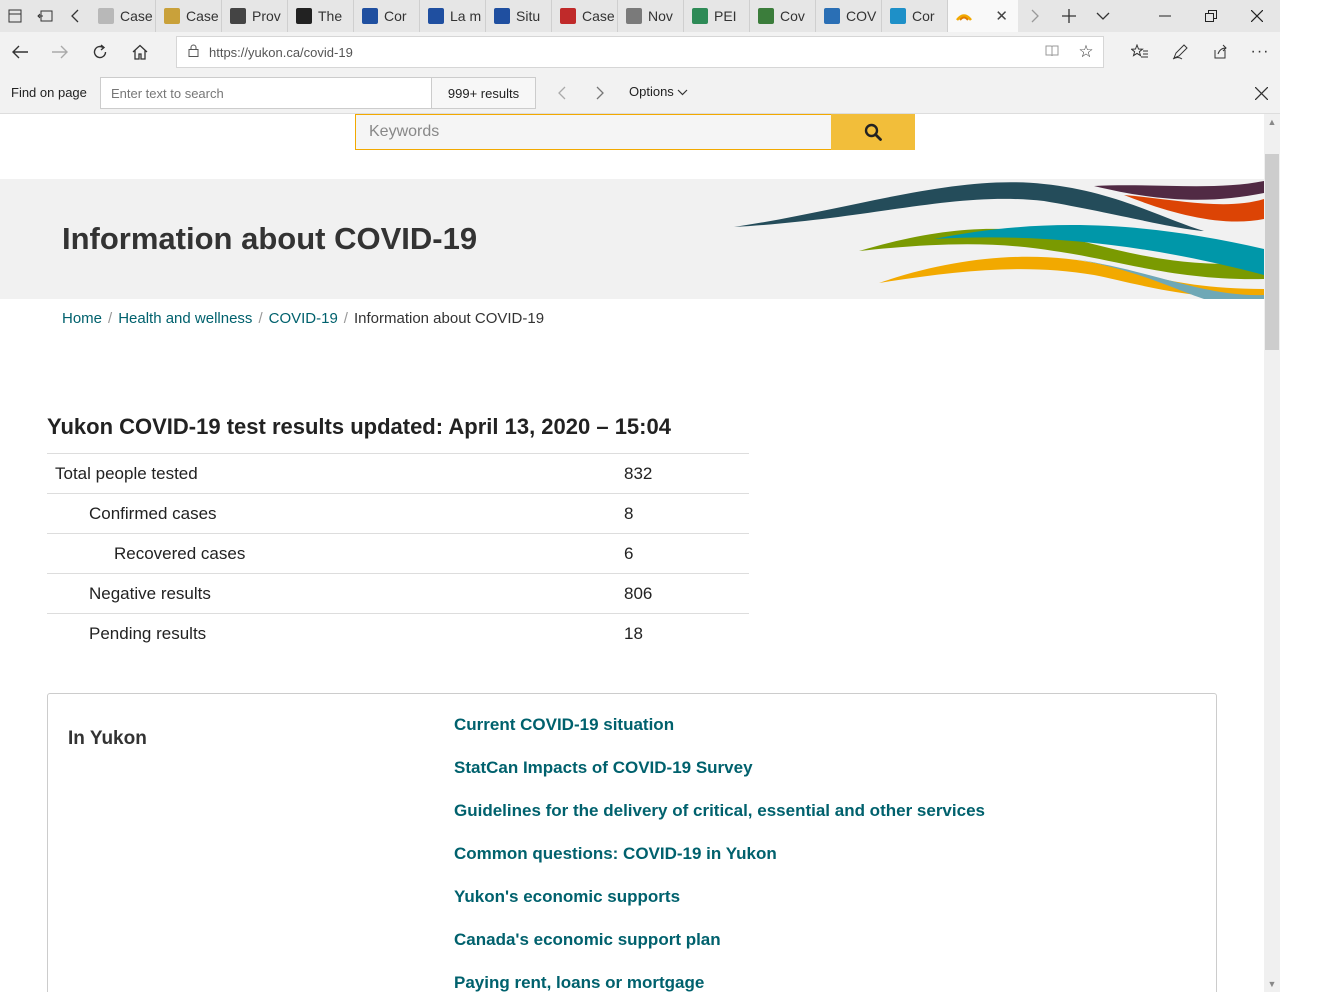 This screenshot has width=1328, height=992. Describe the element at coordinates (719, 865) in the screenshot. I see `list-item: Common questions: COVID-19 in Yukon` at that location.